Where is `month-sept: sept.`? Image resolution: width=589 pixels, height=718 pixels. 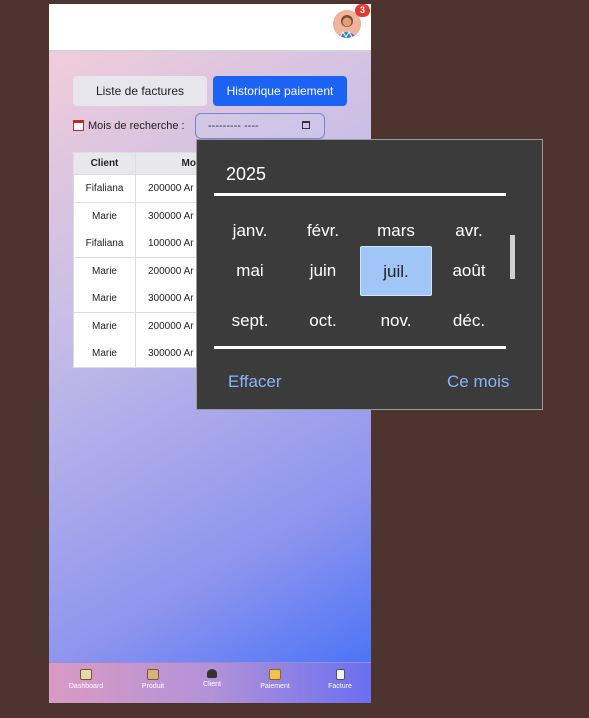 month-sept: sept. is located at coordinates (250, 321).